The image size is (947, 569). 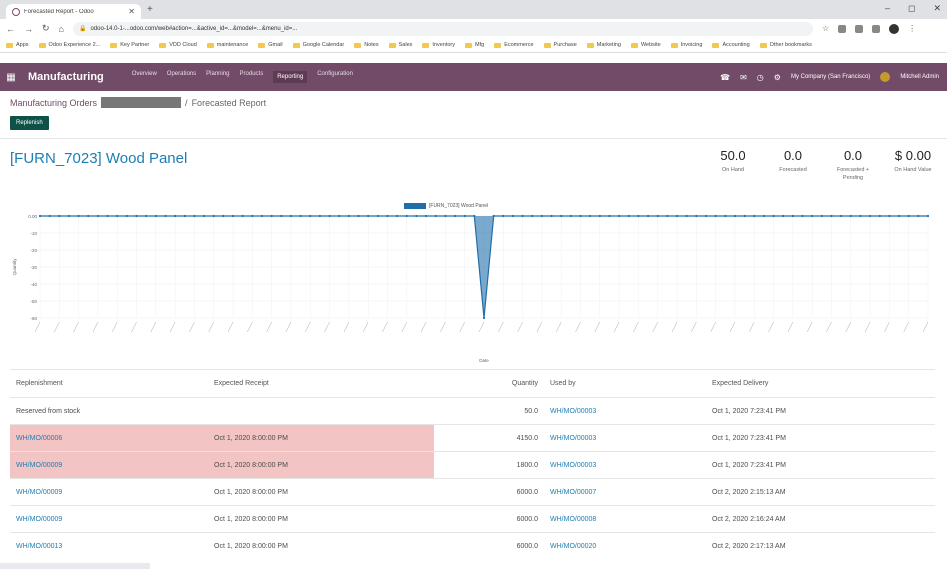 What do you see at coordinates (66, 77) in the screenshot?
I see `app-name: Manufacturing` at bounding box center [66, 77].